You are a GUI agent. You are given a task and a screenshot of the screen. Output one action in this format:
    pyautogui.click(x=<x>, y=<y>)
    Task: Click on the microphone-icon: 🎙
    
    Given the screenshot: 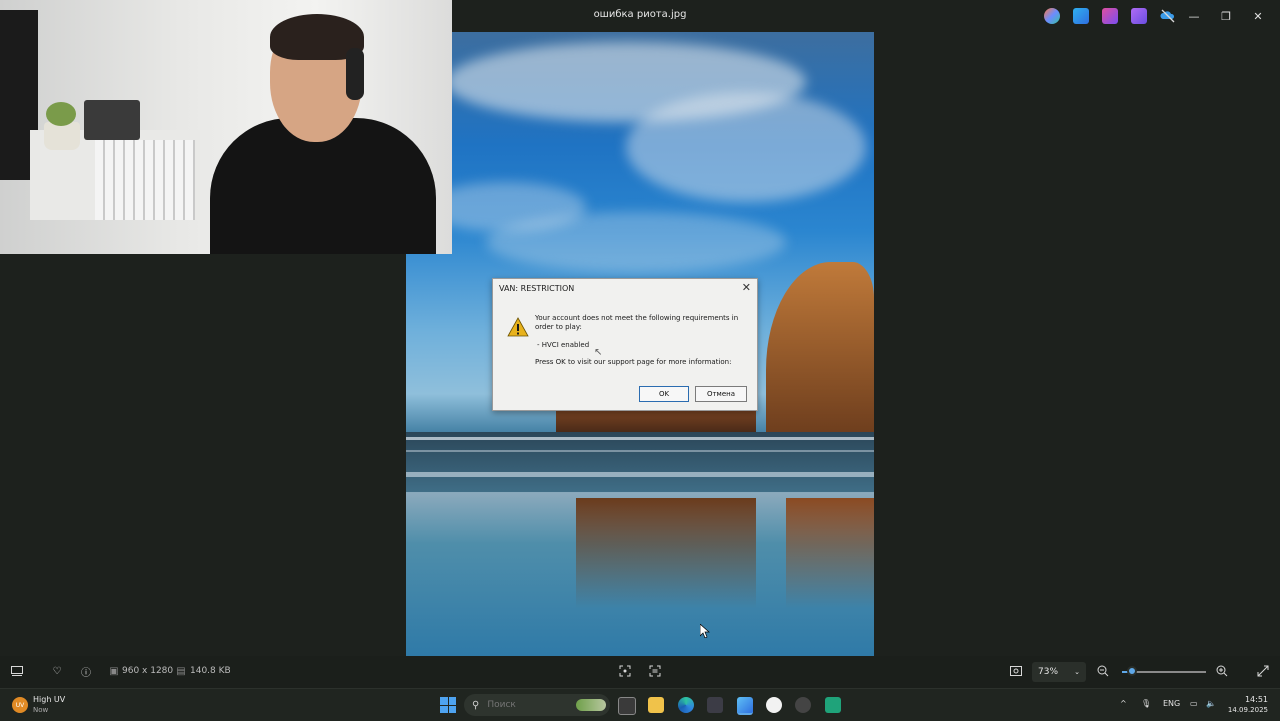 What is the action you would take?
    pyautogui.click(x=1146, y=703)
    